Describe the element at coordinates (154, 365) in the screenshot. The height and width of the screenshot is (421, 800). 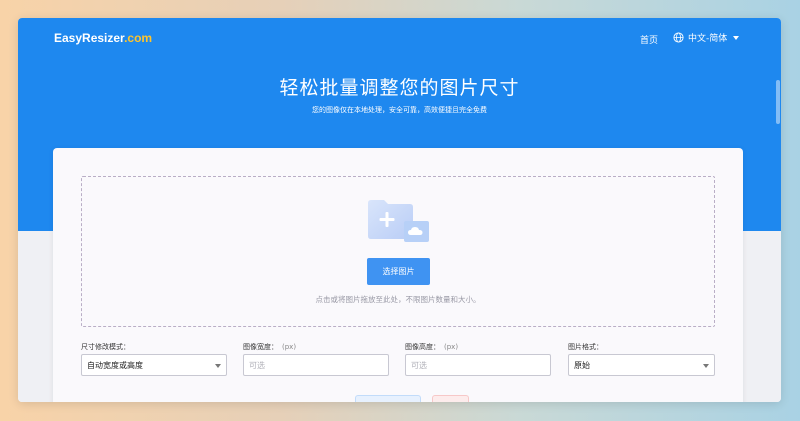
I see `resize-mode-select: 自动宽度或高度` at that location.